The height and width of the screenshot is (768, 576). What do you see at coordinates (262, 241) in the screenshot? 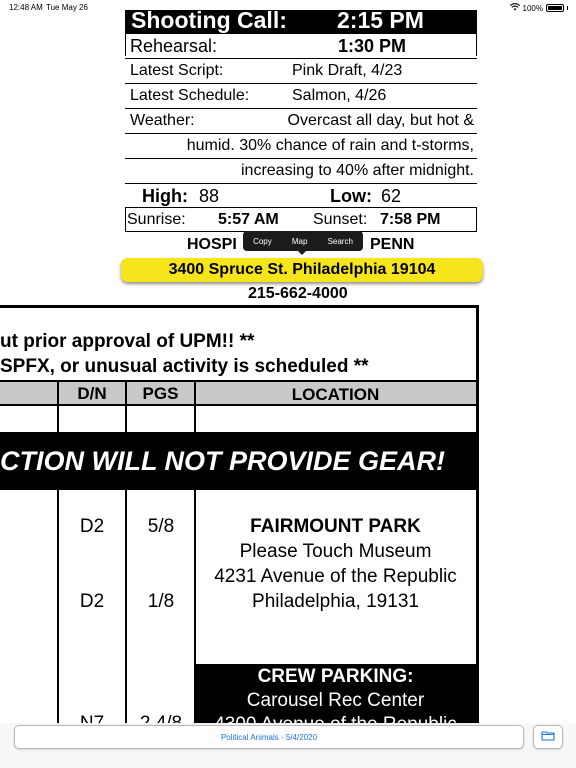
I see `copy-menu-item: Copy` at bounding box center [262, 241].